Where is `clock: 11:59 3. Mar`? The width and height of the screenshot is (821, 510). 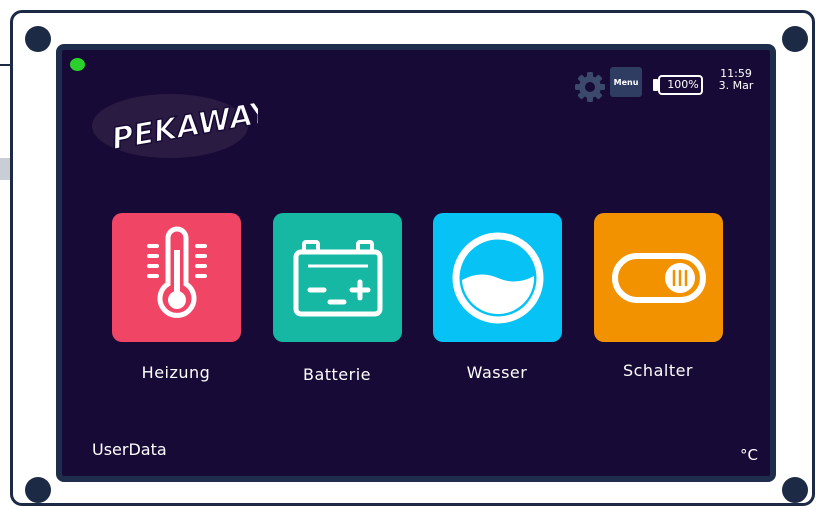 clock: 11:59 3. Mar is located at coordinates (736, 80).